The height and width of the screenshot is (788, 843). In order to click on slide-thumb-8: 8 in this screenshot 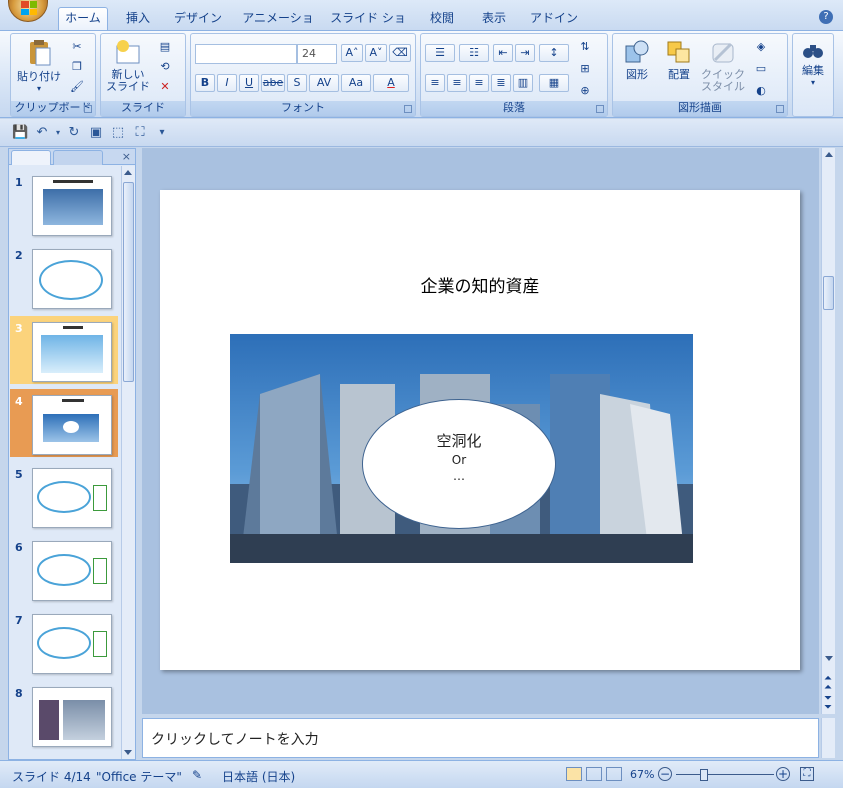, I will do `click(64, 715)`.